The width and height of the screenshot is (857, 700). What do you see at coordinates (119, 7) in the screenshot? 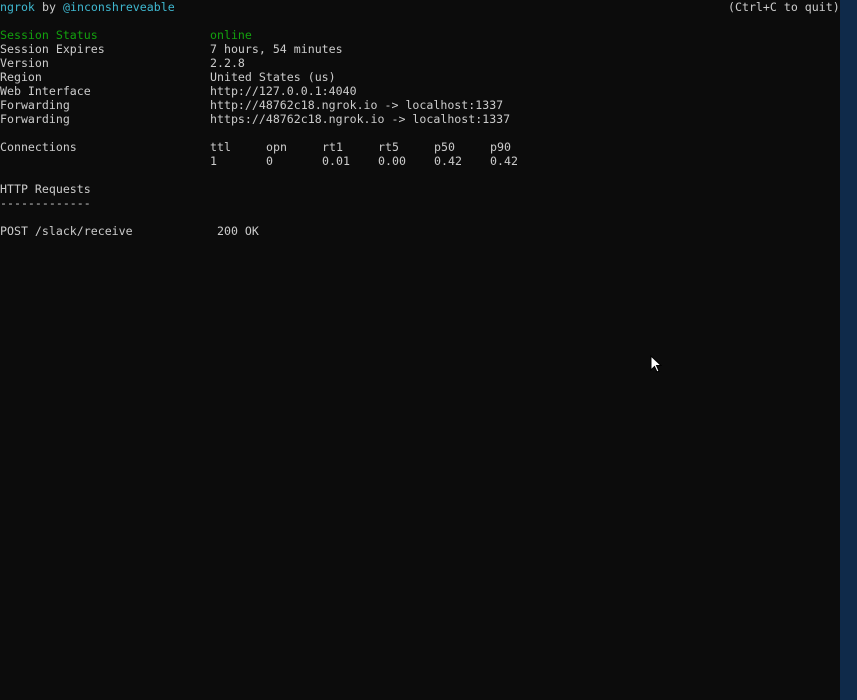
I see `author-name: @inconshreveable` at bounding box center [119, 7].